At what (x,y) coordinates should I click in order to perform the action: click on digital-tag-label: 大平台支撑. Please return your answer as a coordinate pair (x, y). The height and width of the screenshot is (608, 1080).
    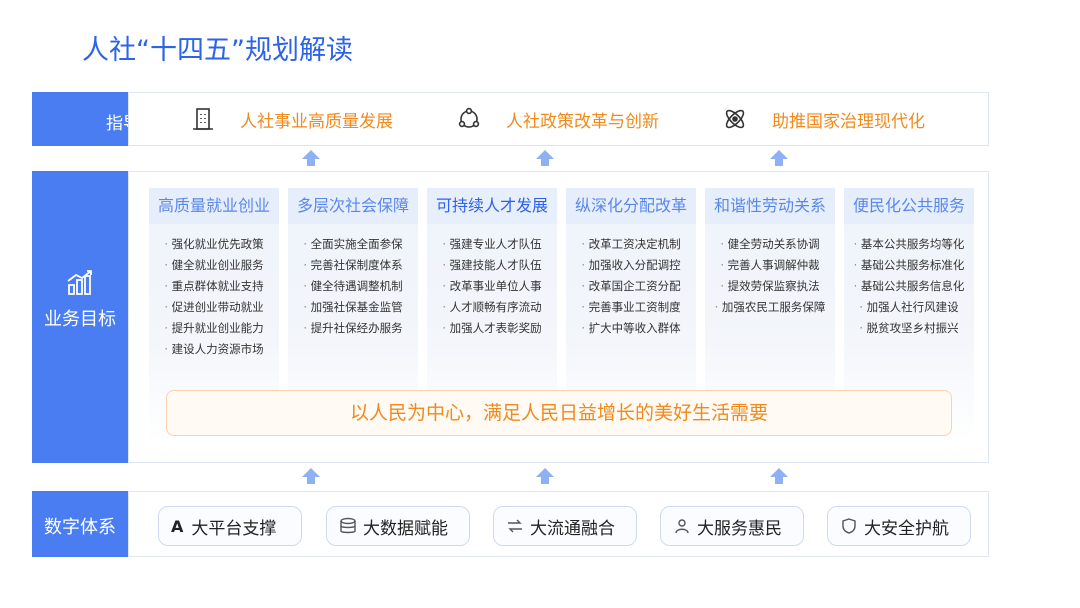
    Looking at the image, I should click on (234, 528).